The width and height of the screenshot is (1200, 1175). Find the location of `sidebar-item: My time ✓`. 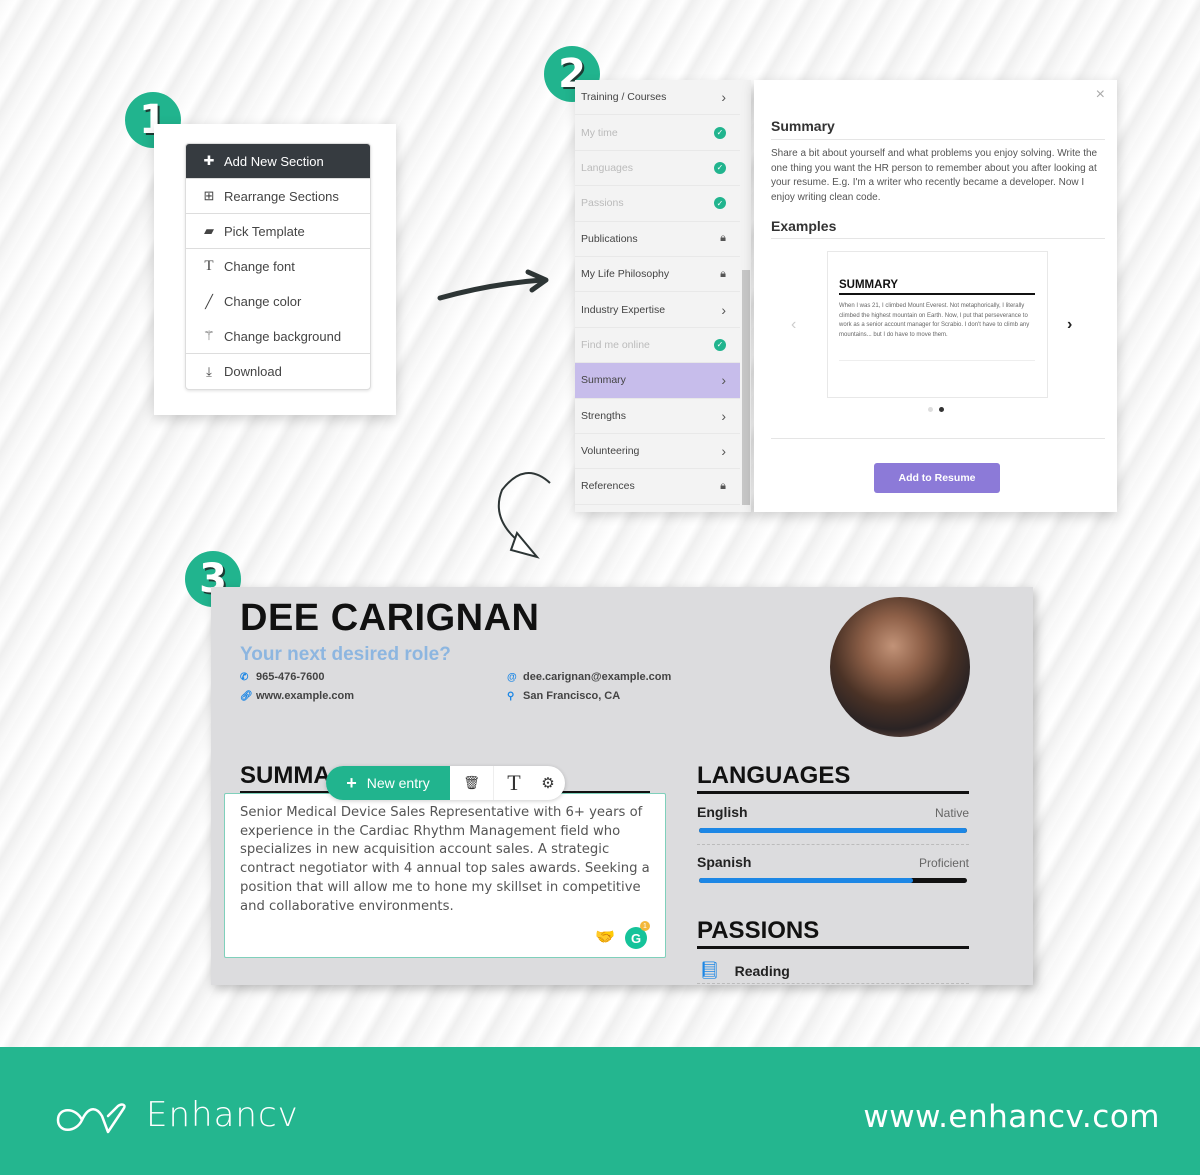

sidebar-item: My time ✓ is located at coordinates (657, 133).